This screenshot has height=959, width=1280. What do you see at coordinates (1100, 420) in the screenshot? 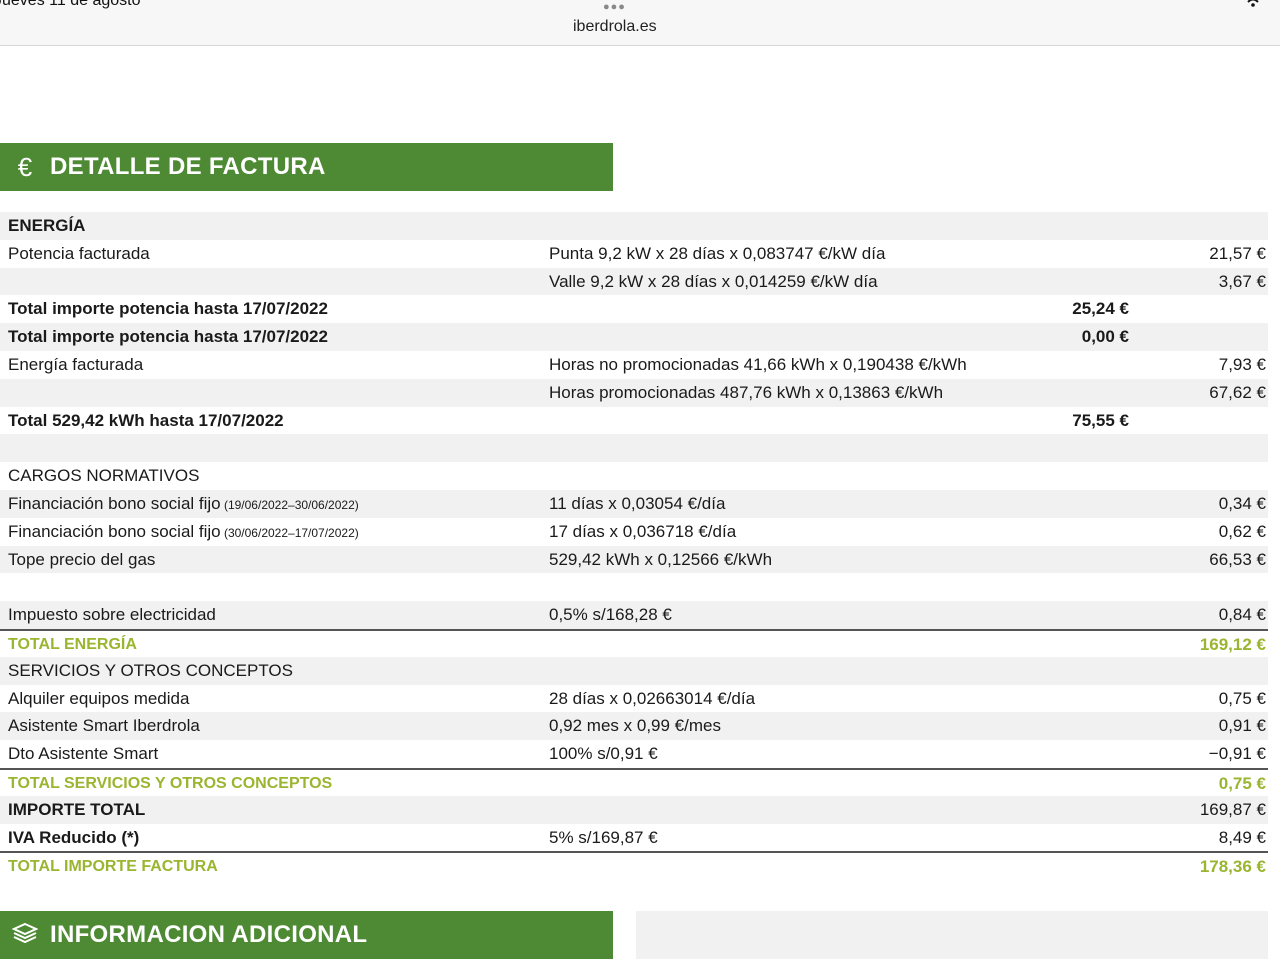
I see `subtotal-amount: 75,55 €` at bounding box center [1100, 420].